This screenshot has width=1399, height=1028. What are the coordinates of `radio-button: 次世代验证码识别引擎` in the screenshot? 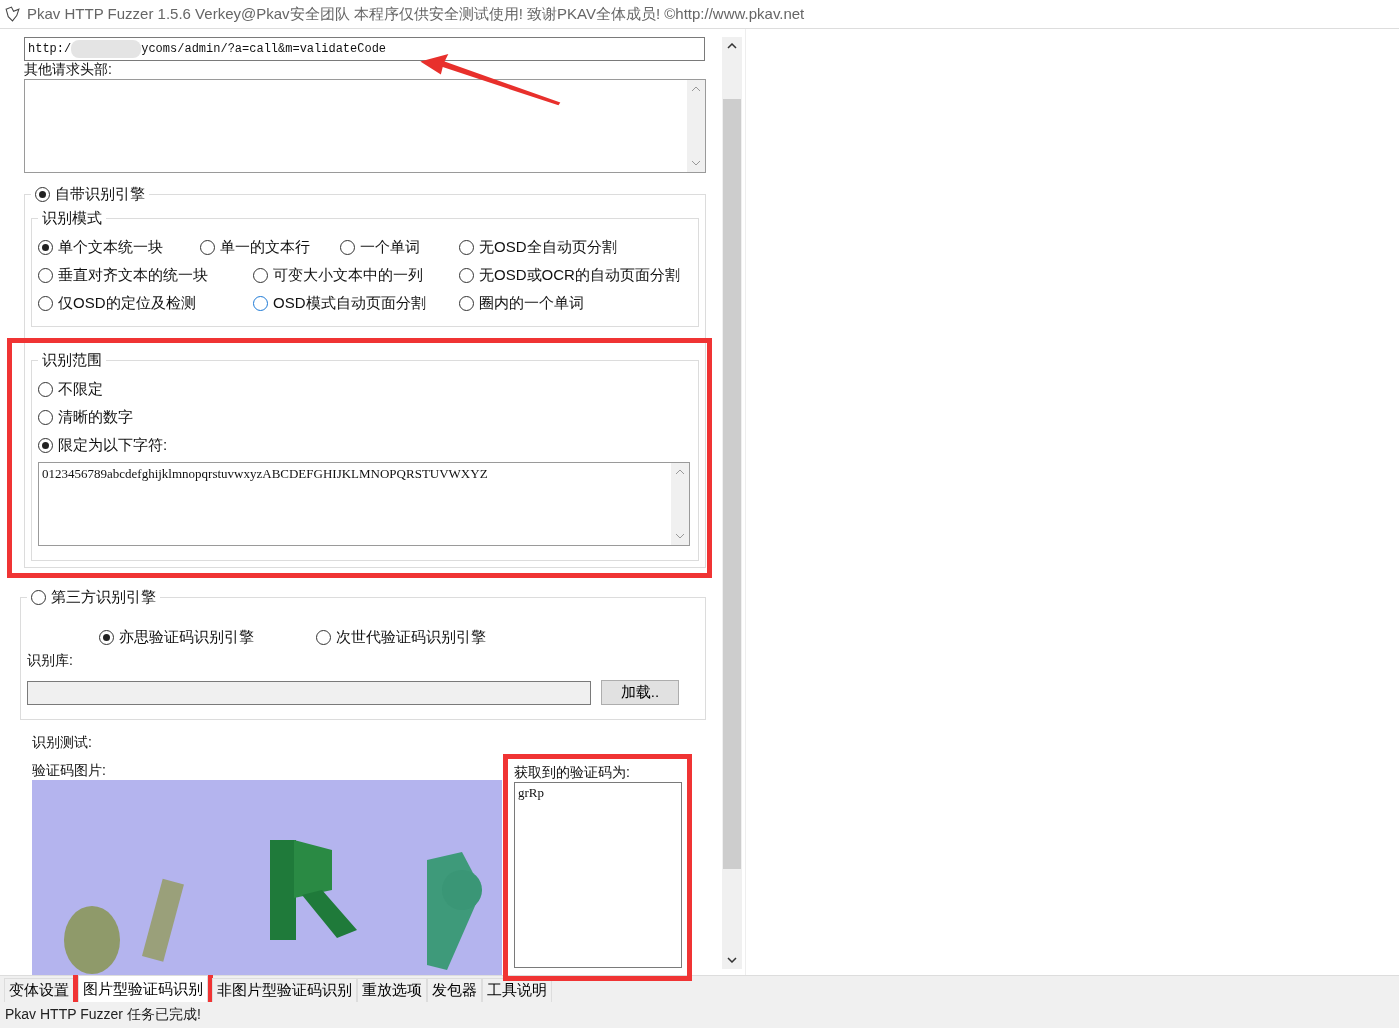 It's located at (401, 637).